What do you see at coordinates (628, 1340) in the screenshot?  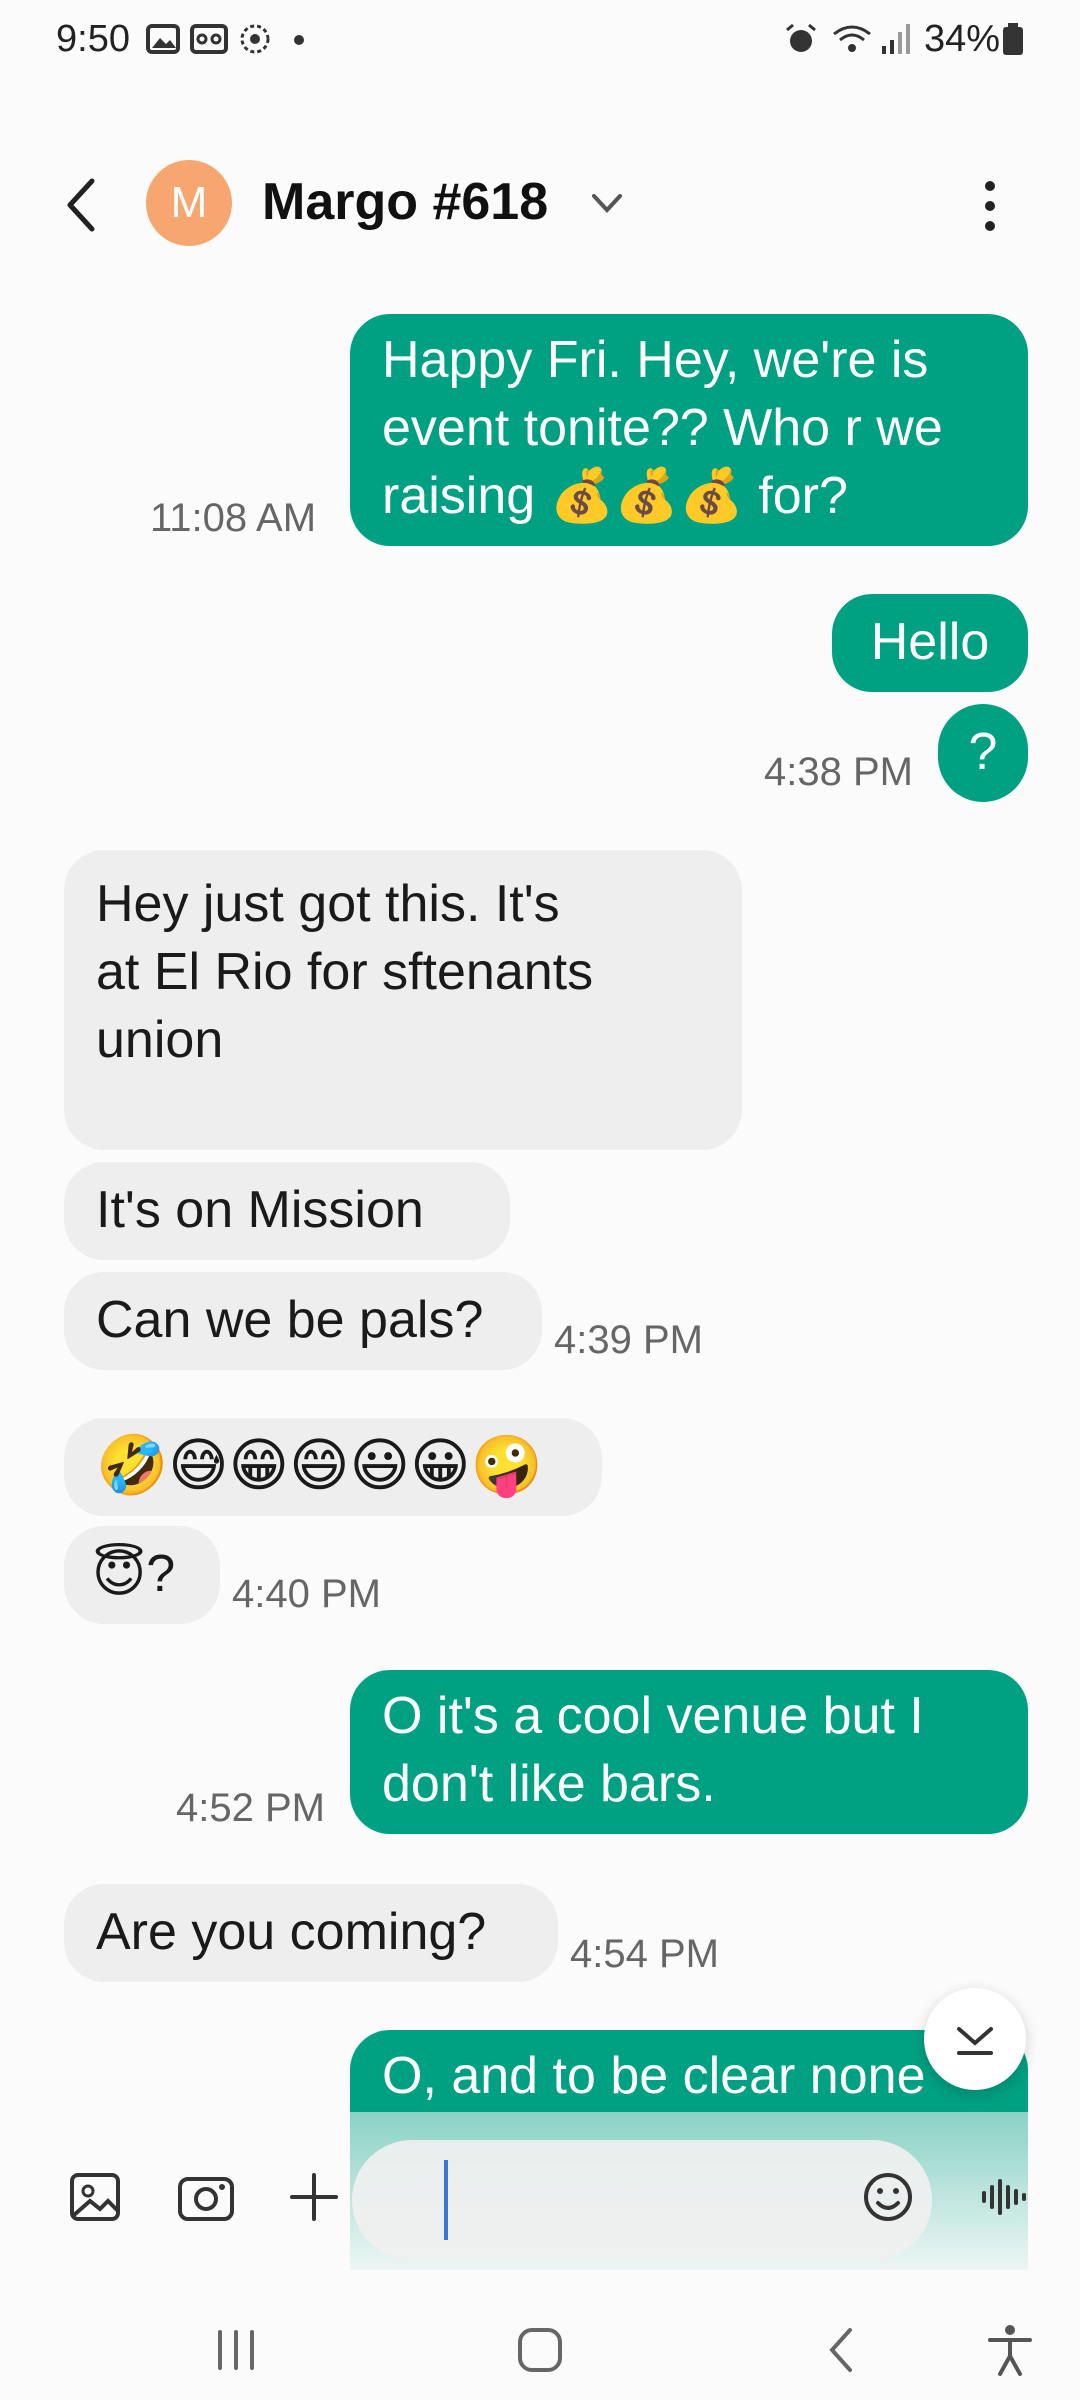 I see `message-timestamp: 4:39 PM` at bounding box center [628, 1340].